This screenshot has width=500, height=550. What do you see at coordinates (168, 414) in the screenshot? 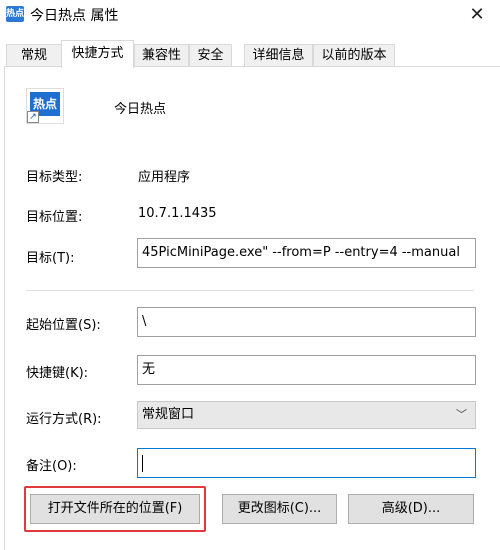
I see `run-select-value: 常规窗口` at bounding box center [168, 414].